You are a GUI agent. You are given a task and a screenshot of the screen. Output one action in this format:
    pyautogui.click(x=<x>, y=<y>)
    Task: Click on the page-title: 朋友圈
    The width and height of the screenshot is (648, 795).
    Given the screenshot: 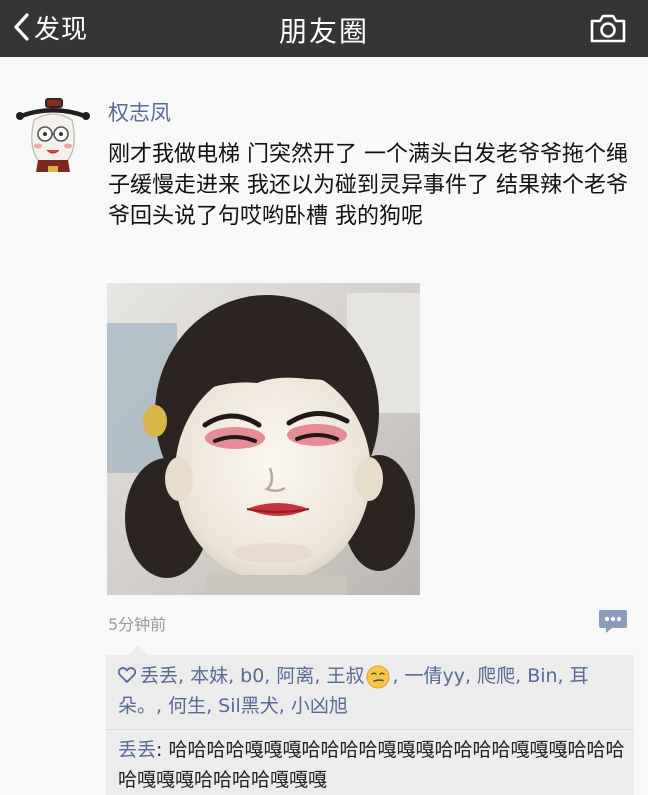 What is the action you would take?
    pyautogui.click(x=323, y=31)
    